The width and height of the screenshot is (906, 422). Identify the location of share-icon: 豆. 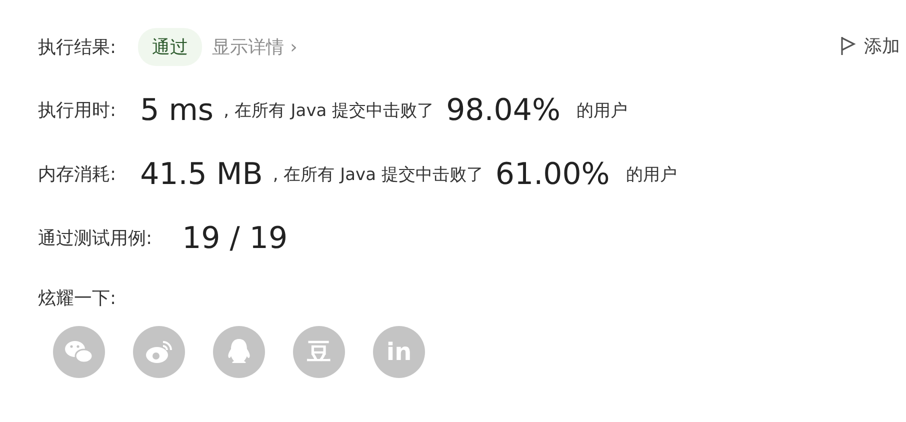
(319, 352).